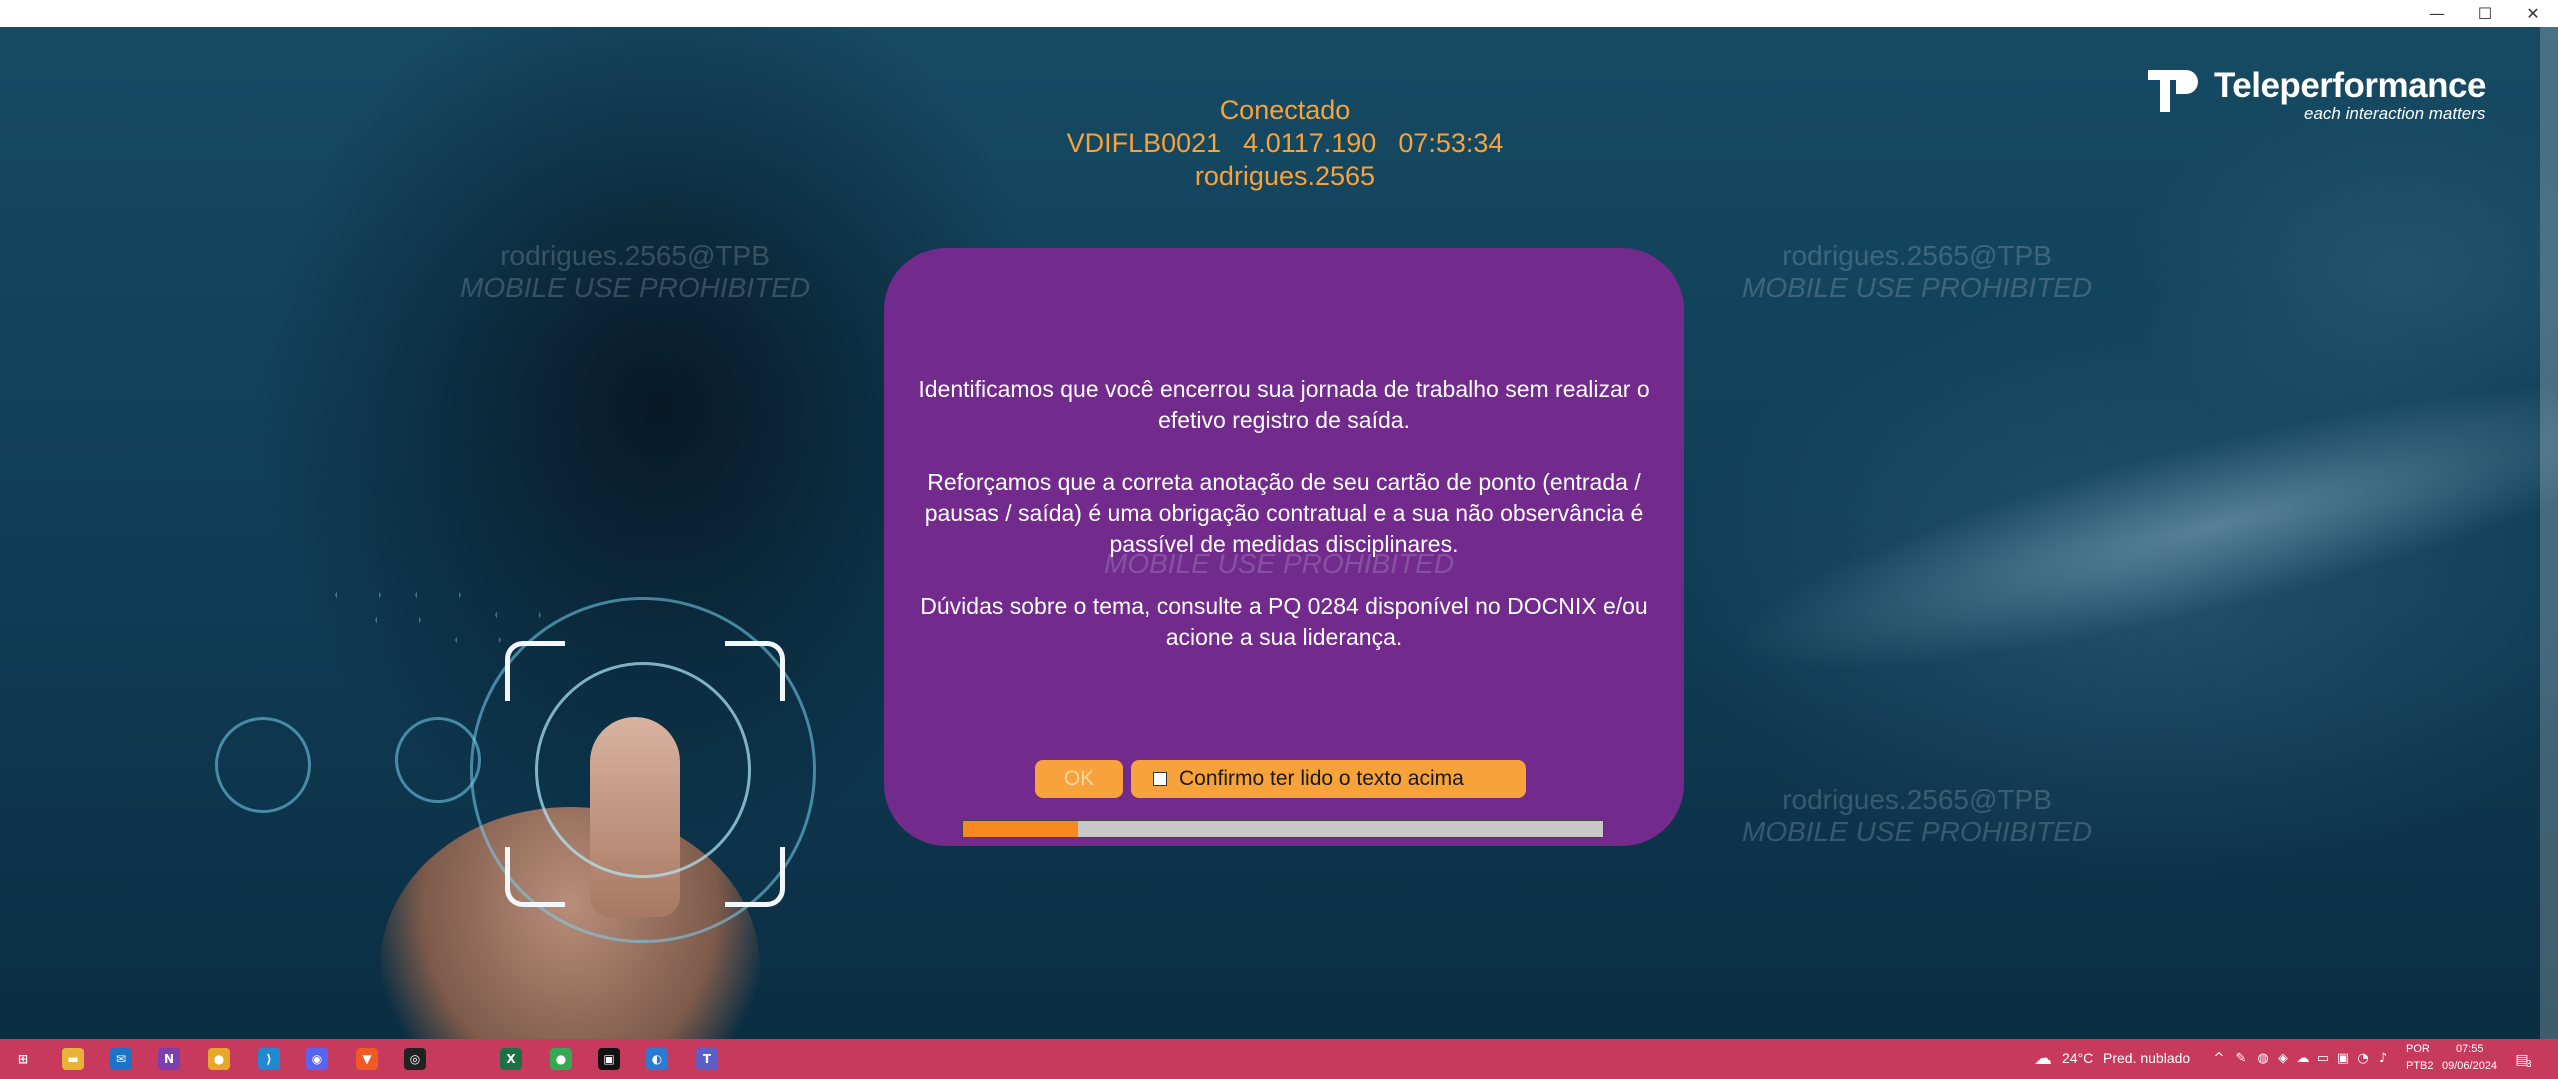 The image size is (2558, 1079). I want to click on watermark: MOBILE USE PROHIBITED, so click(1279, 563).